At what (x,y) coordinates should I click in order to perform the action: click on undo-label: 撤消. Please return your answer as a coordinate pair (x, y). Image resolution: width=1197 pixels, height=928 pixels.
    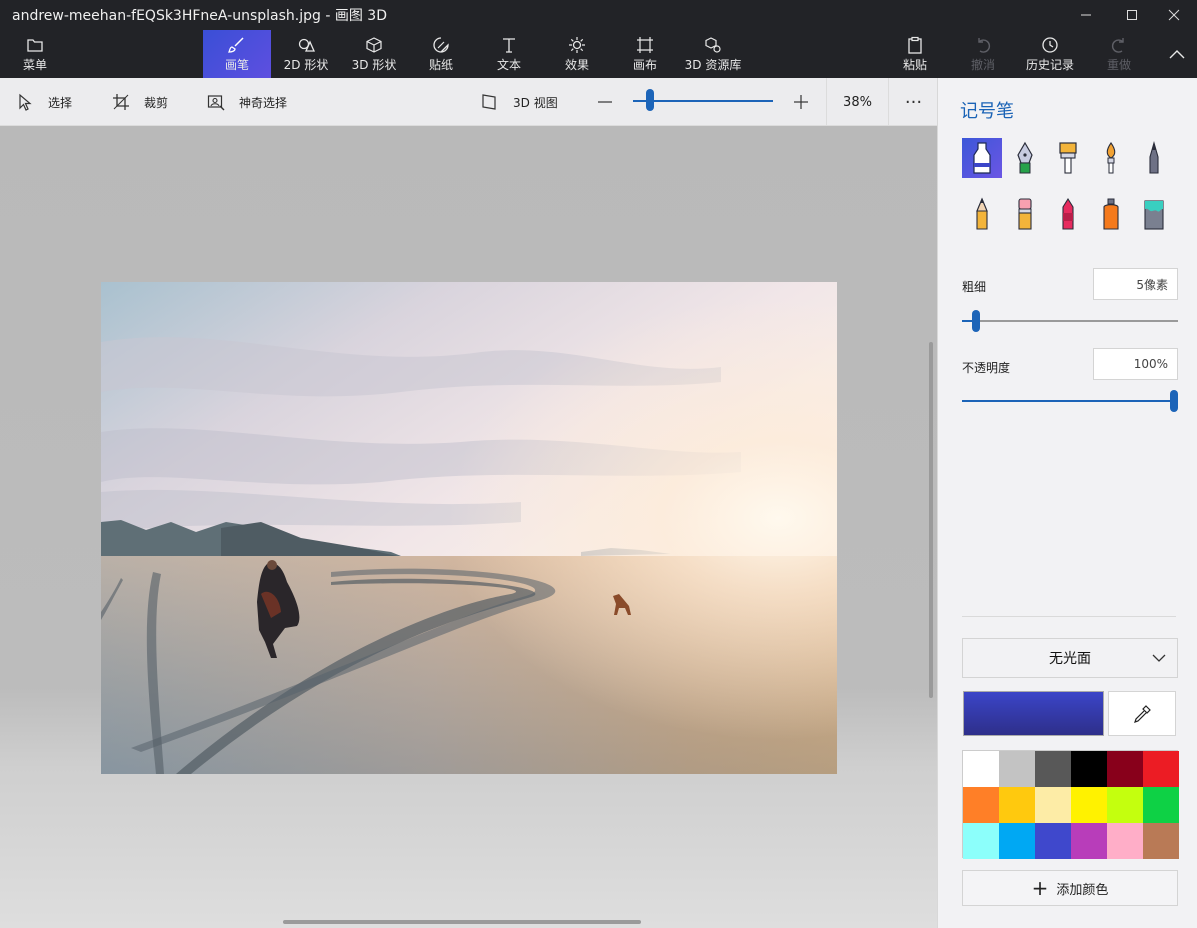
    Looking at the image, I should click on (982, 65).